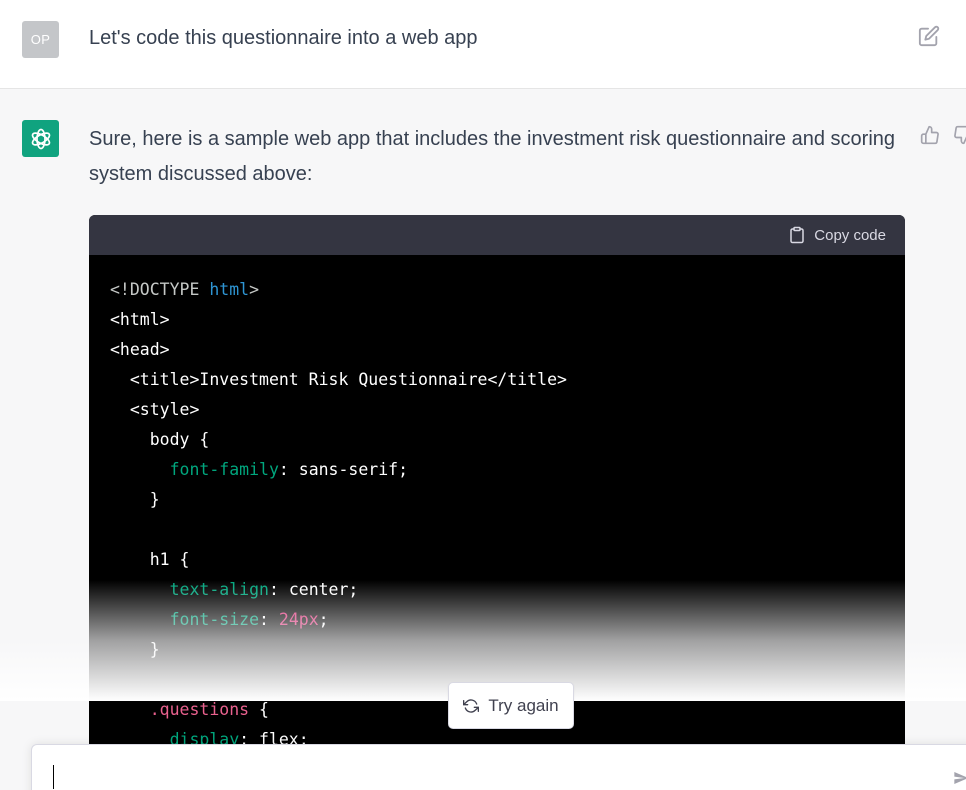  I want to click on code-token: <!DOCTYPE, so click(160, 289).